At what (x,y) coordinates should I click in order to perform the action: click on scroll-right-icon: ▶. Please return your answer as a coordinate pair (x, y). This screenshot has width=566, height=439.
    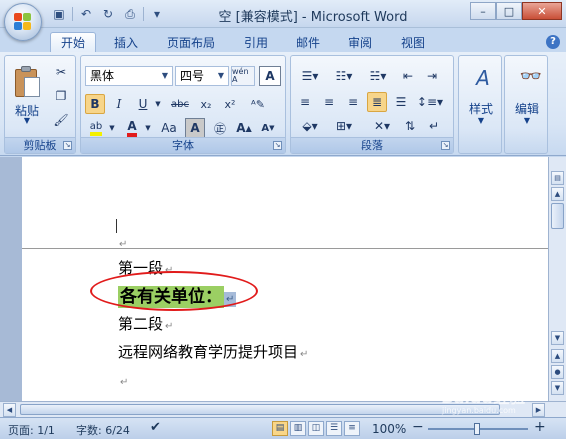
    Looking at the image, I should click on (538, 410).